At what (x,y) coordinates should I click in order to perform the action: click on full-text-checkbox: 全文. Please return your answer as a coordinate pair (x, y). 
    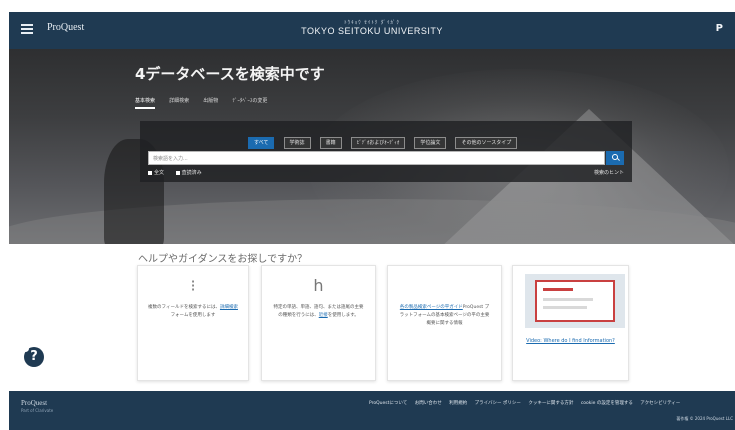
    Looking at the image, I should click on (156, 173).